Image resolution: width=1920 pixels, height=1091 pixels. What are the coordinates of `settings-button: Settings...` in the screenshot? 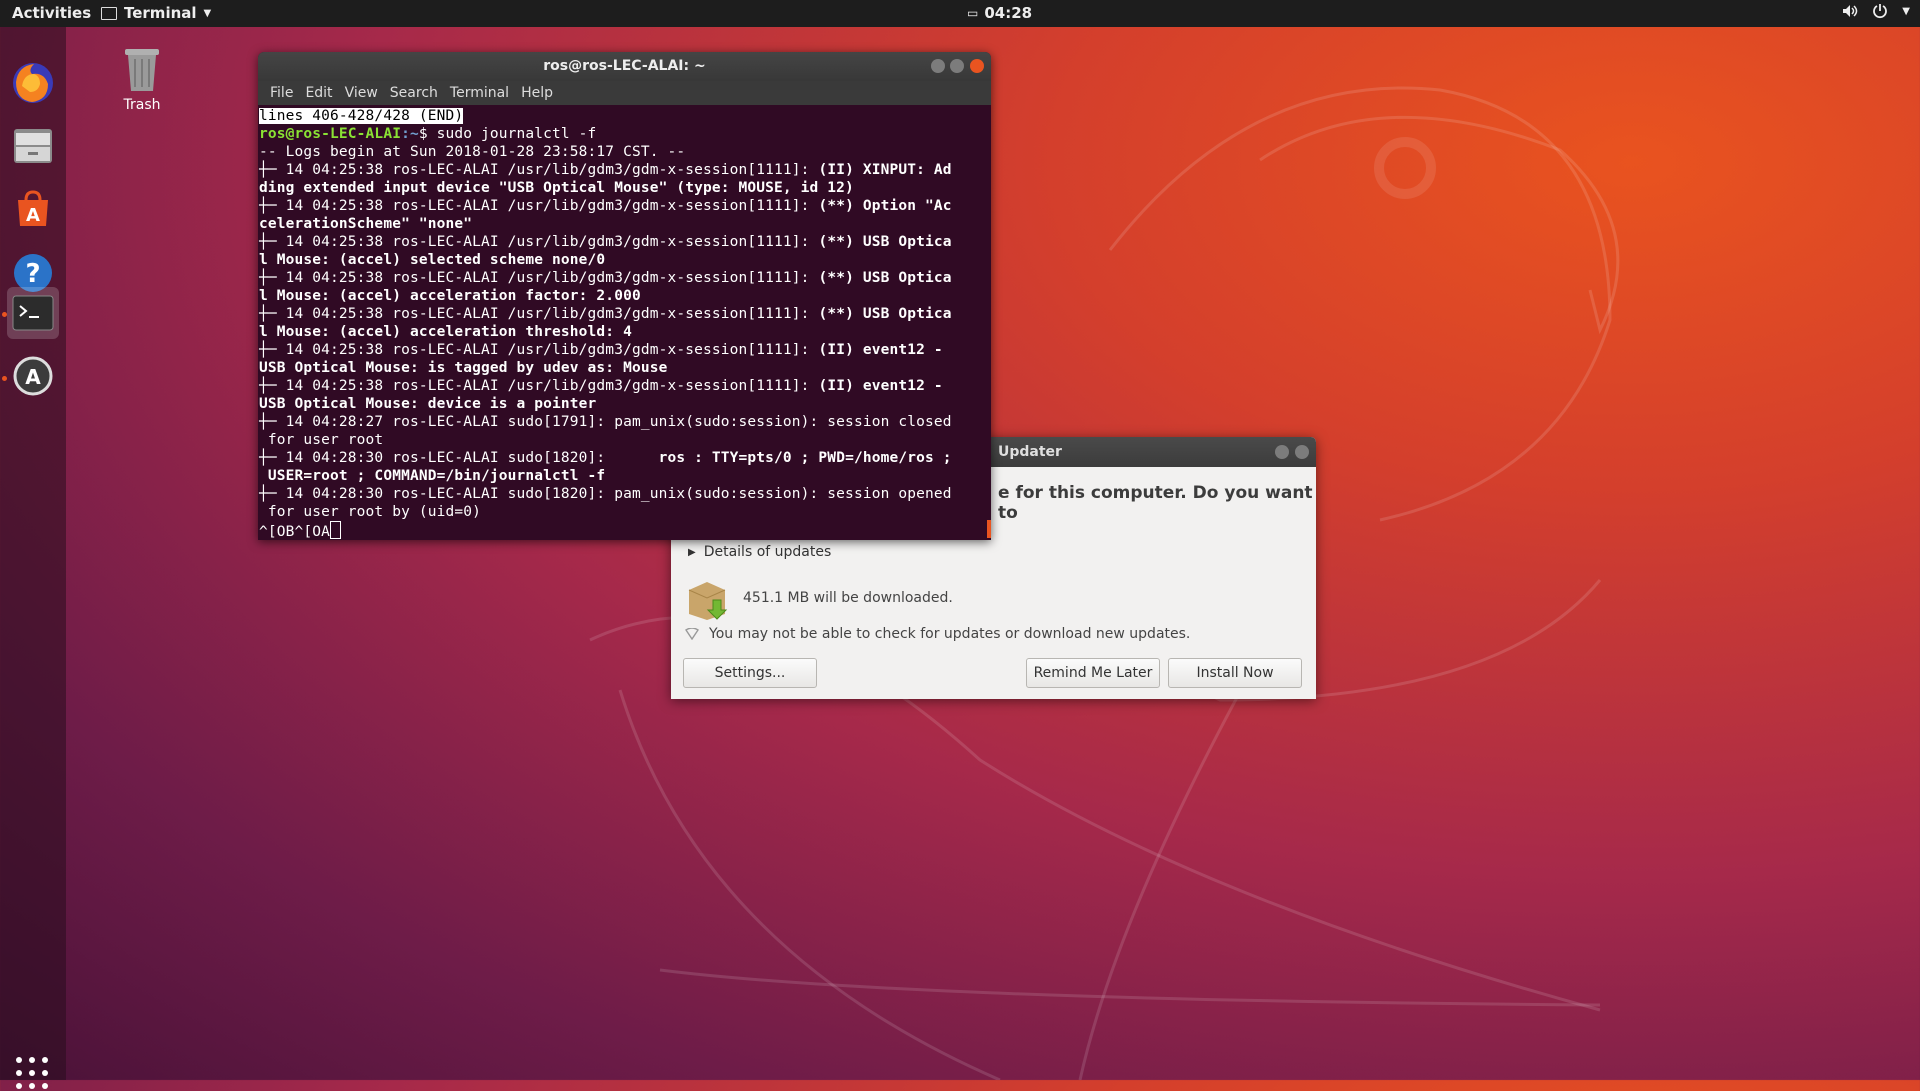 It's located at (750, 673).